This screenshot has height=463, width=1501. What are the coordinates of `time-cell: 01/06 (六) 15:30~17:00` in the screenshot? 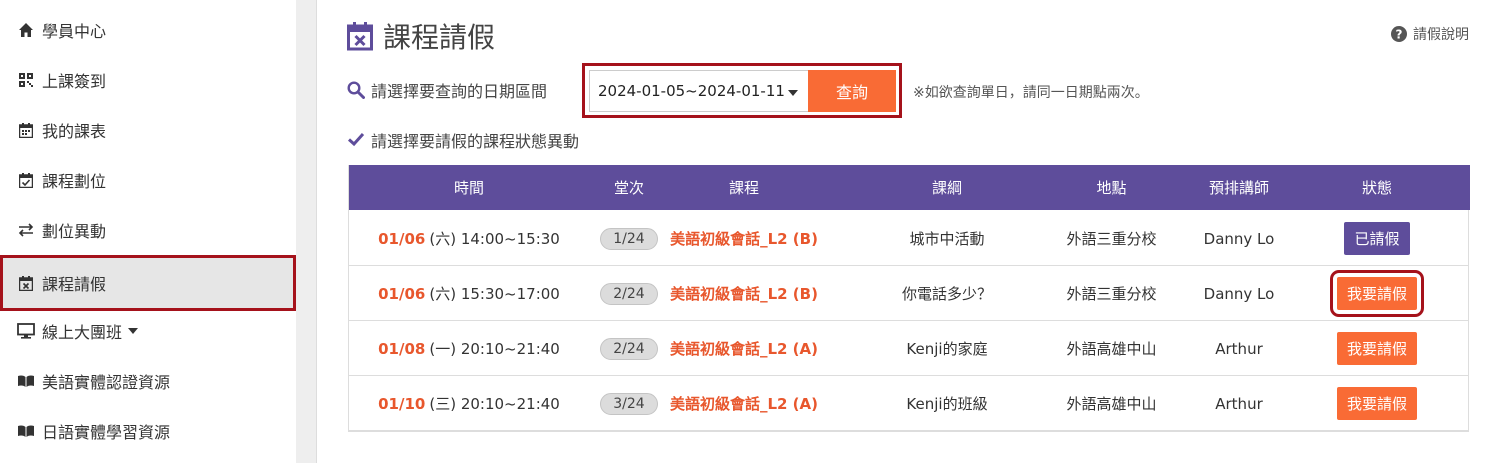 It's located at (469, 293).